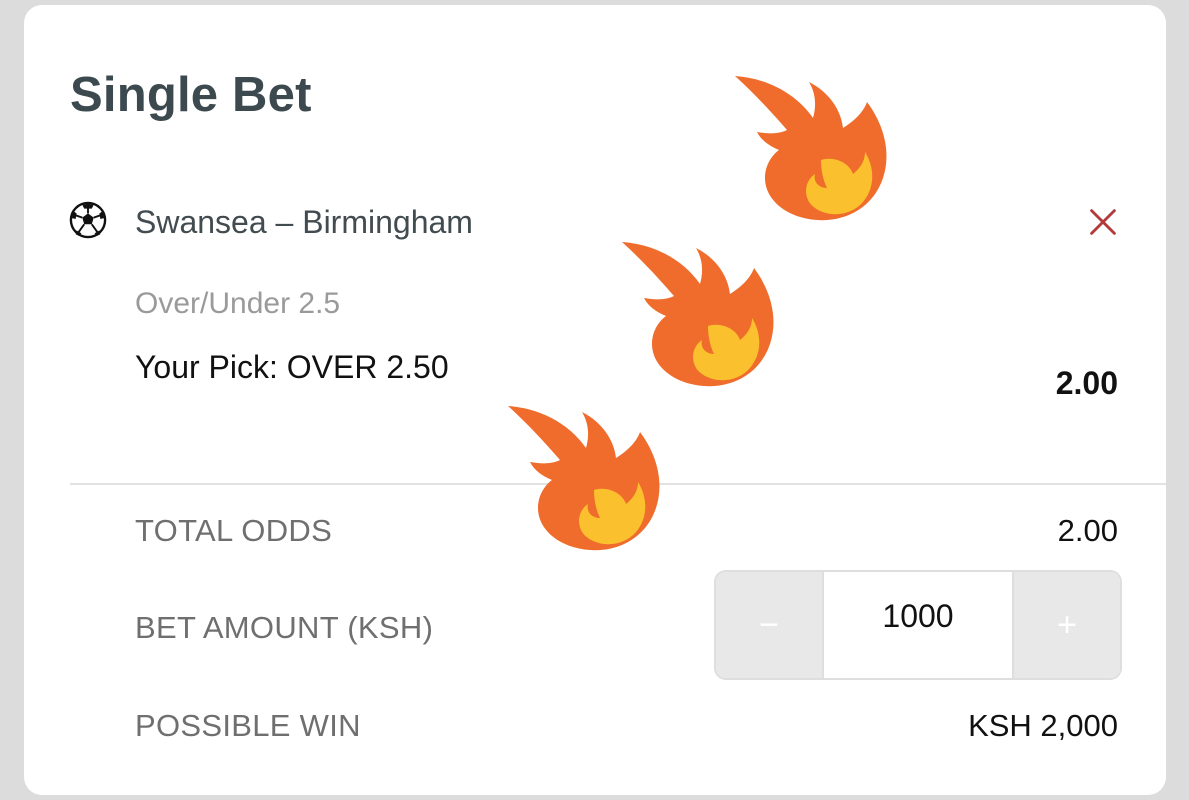  What do you see at coordinates (1043, 725) in the screenshot?
I see `possible-win-value: KSH 2,000` at bounding box center [1043, 725].